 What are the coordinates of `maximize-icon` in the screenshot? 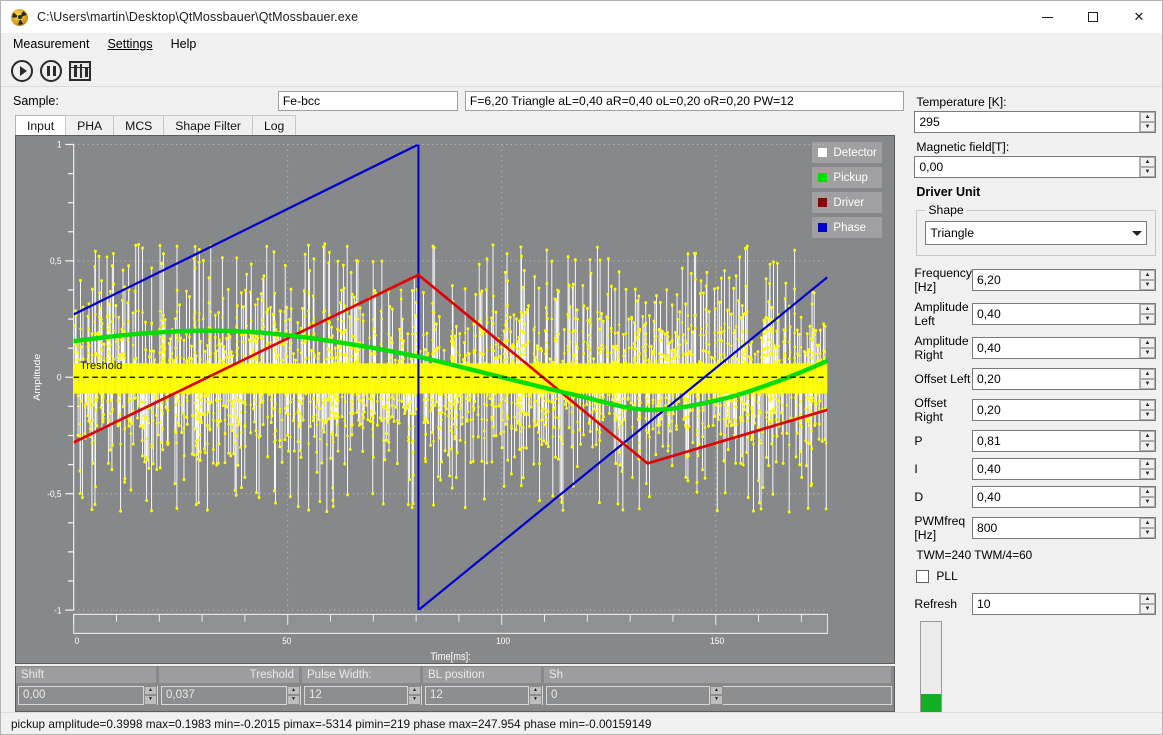 It's located at (1093, 17).